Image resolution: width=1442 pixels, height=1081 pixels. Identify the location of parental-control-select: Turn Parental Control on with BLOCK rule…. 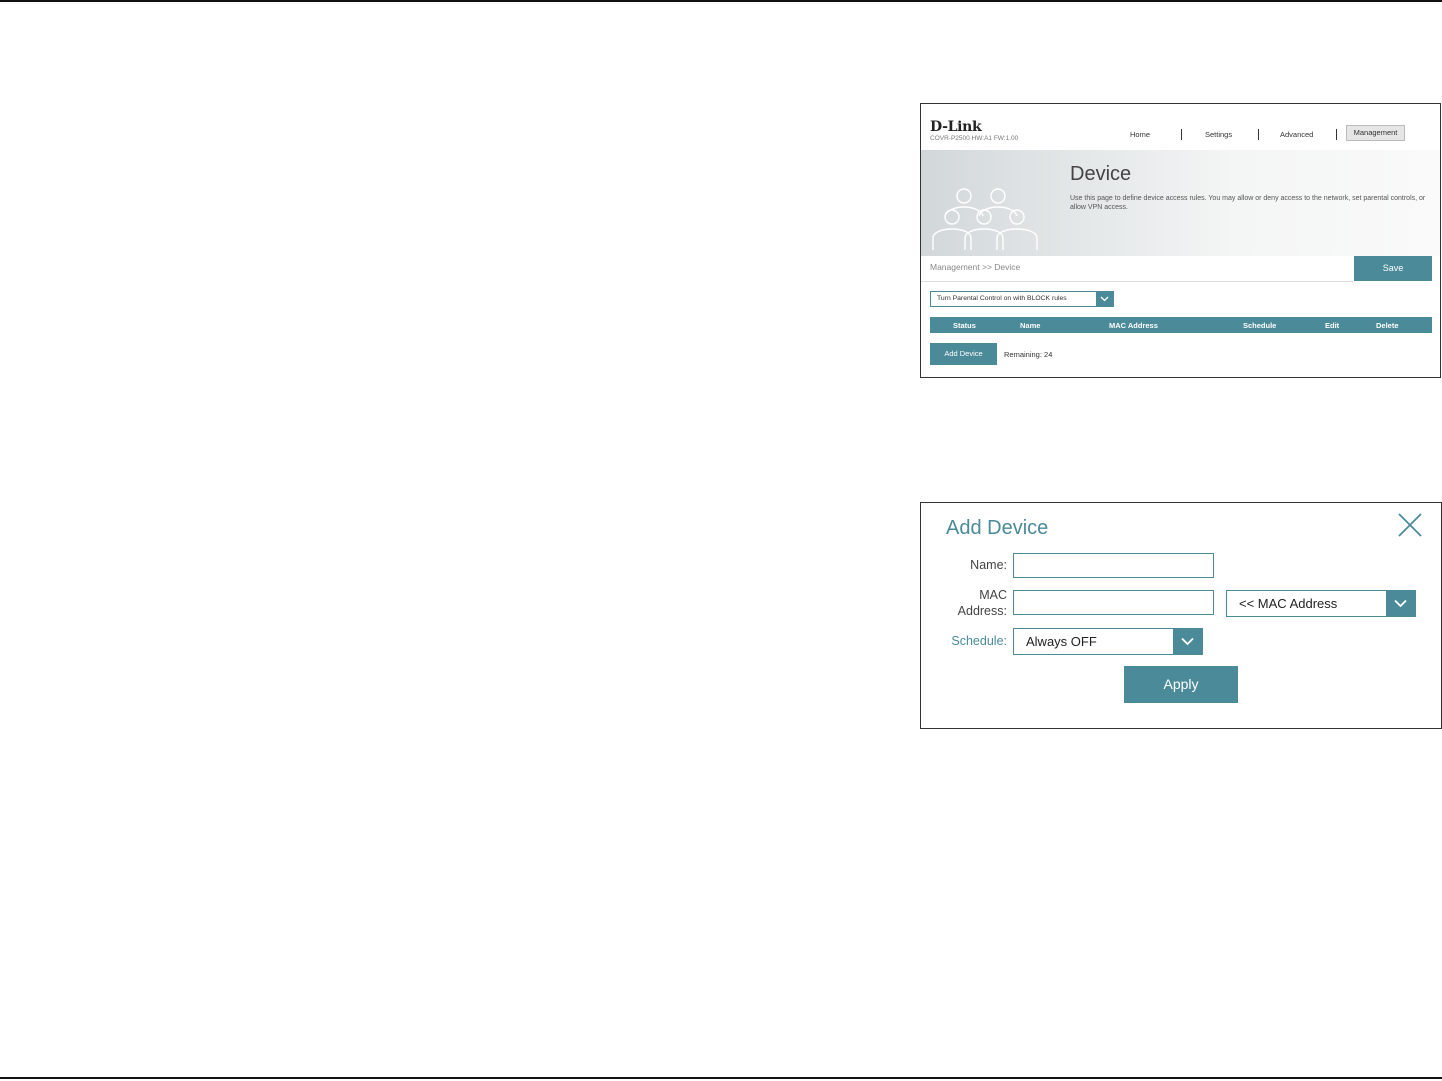
(1022, 299).